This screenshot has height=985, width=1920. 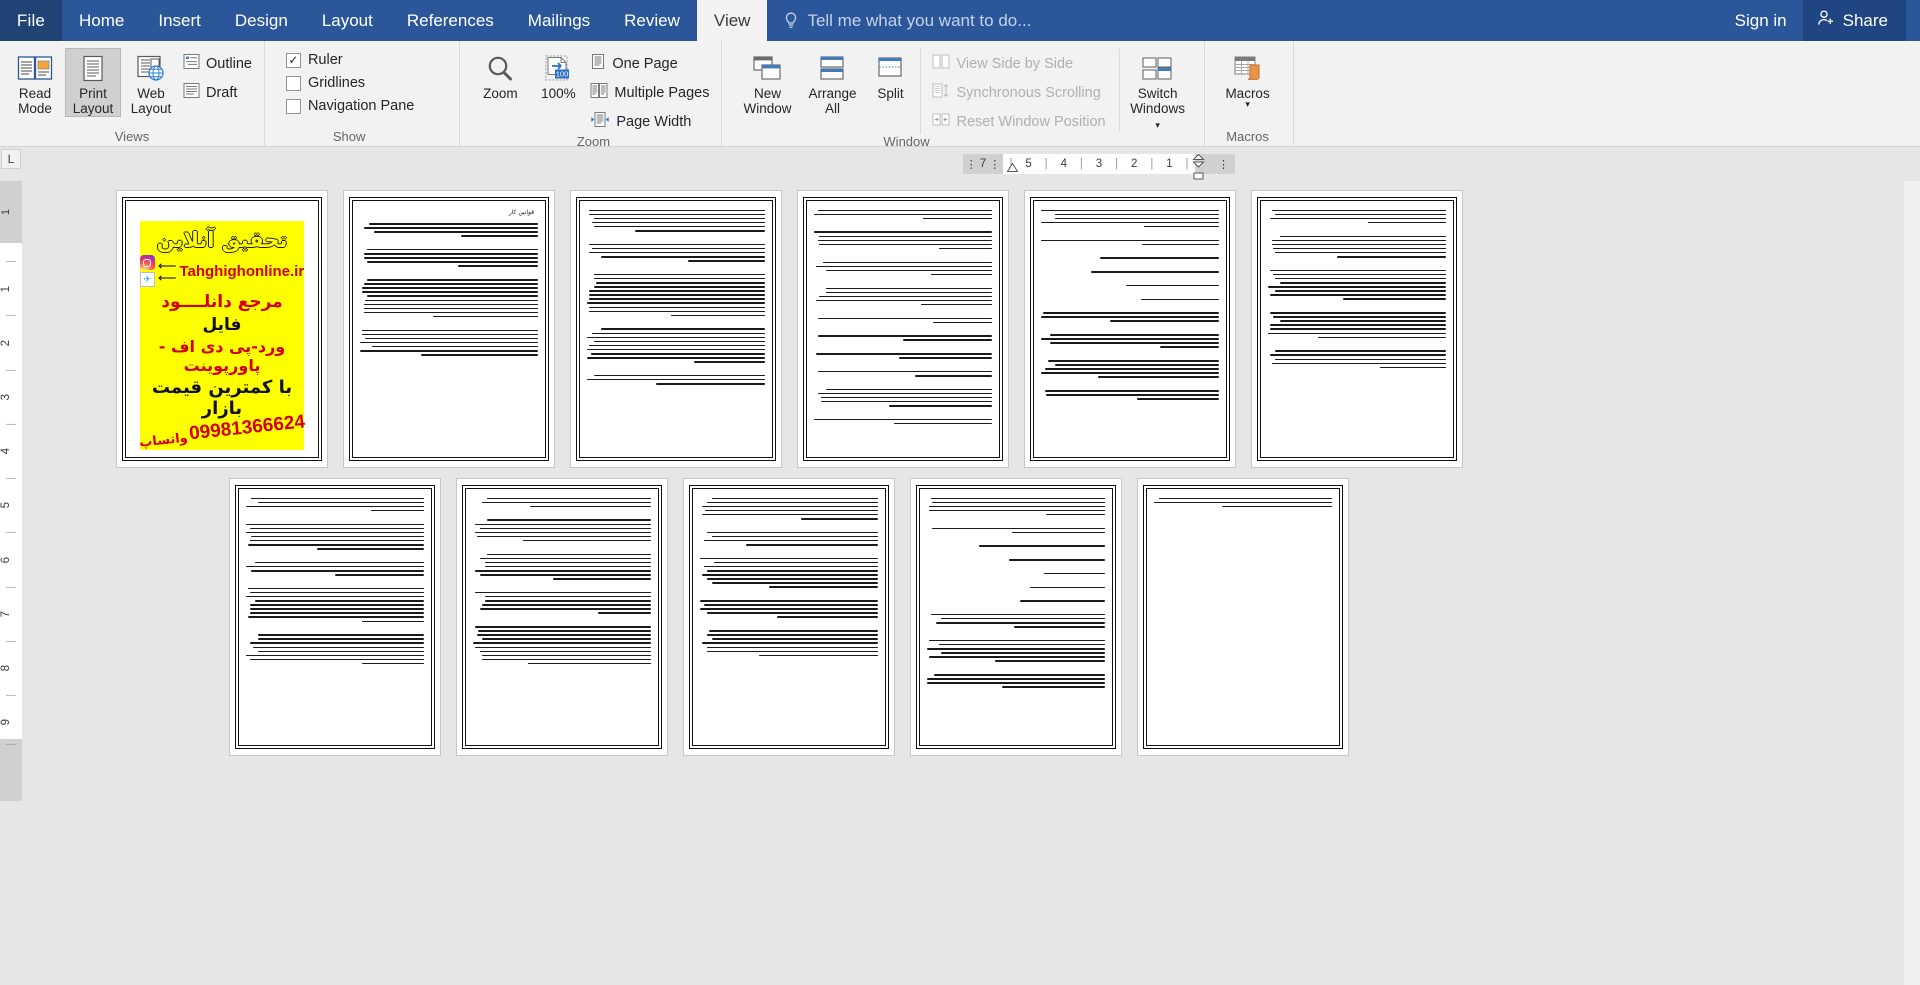 I want to click on page-content-2: قوانین کار, so click(x=449, y=329).